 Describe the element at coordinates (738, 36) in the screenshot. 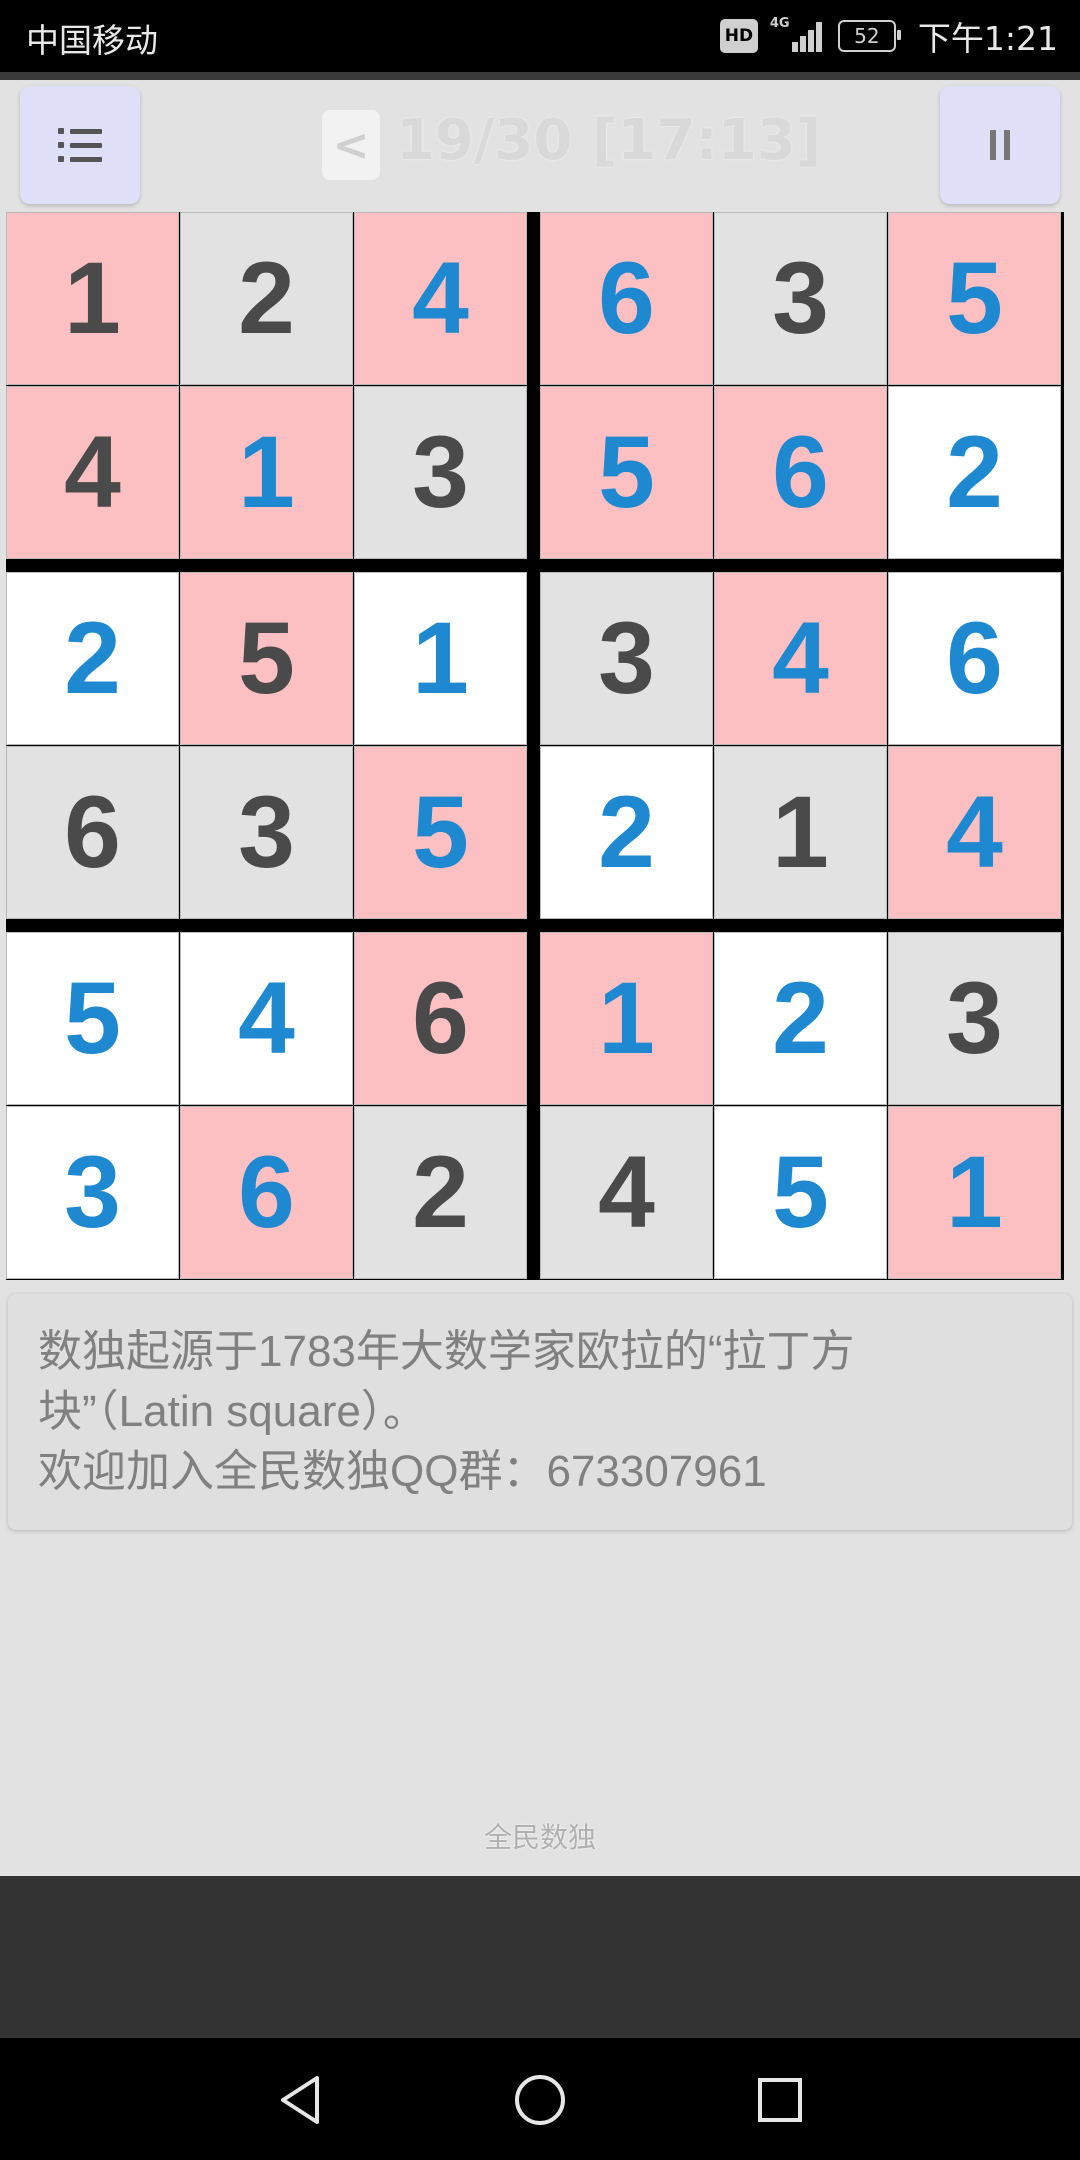

I see `hd-icon: HD` at that location.